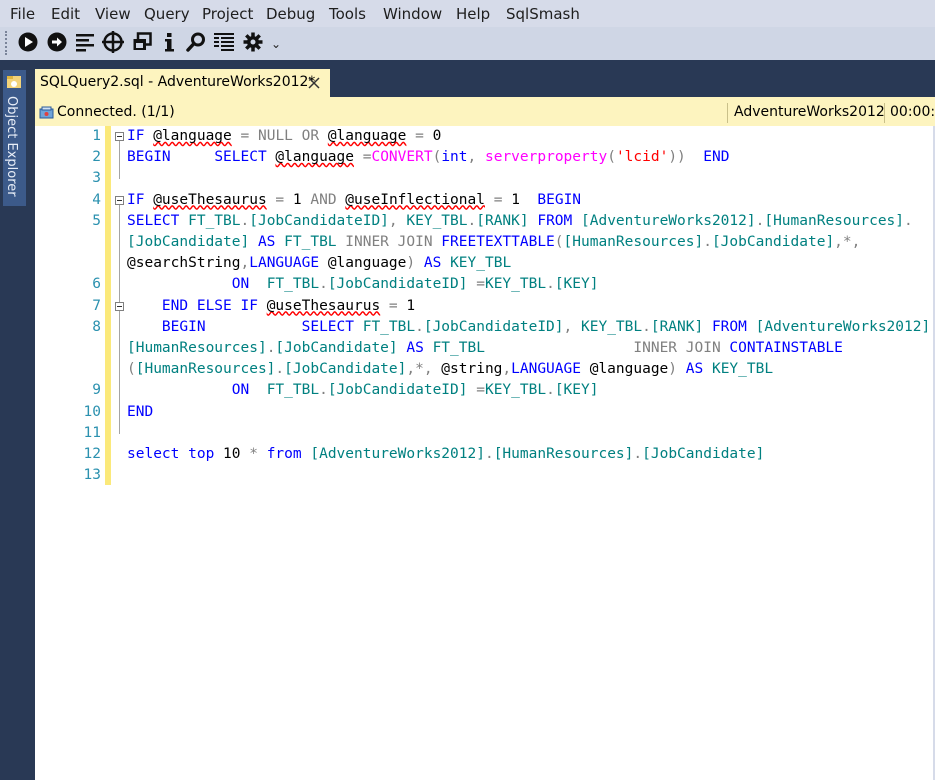  Describe the element at coordinates (119, 453) in the screenshot. I see `outlining-margin` at that location.